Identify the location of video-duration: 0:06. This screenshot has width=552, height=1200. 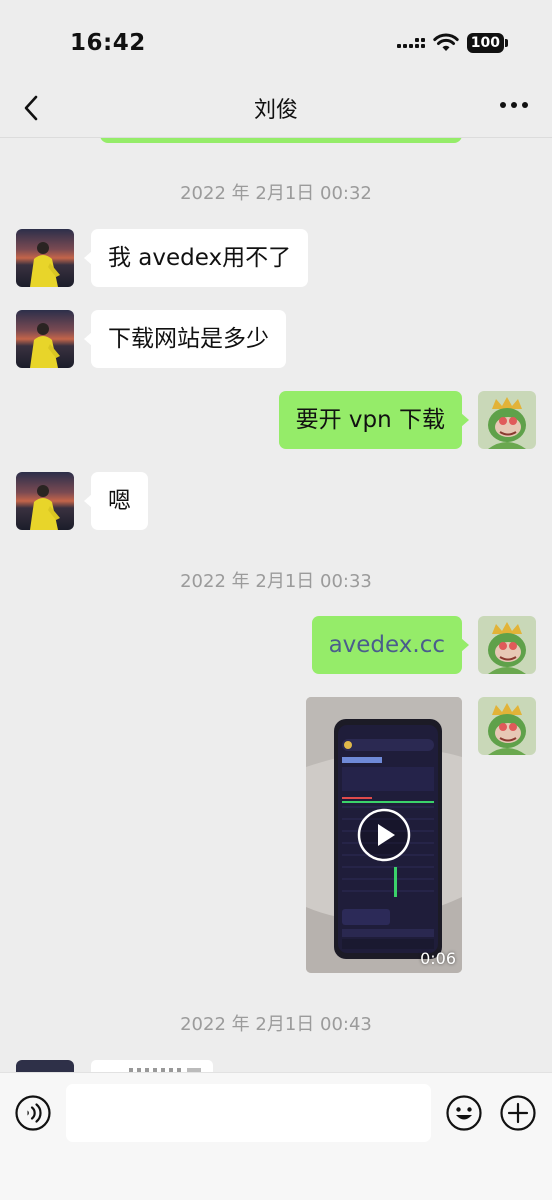
(438, 958).